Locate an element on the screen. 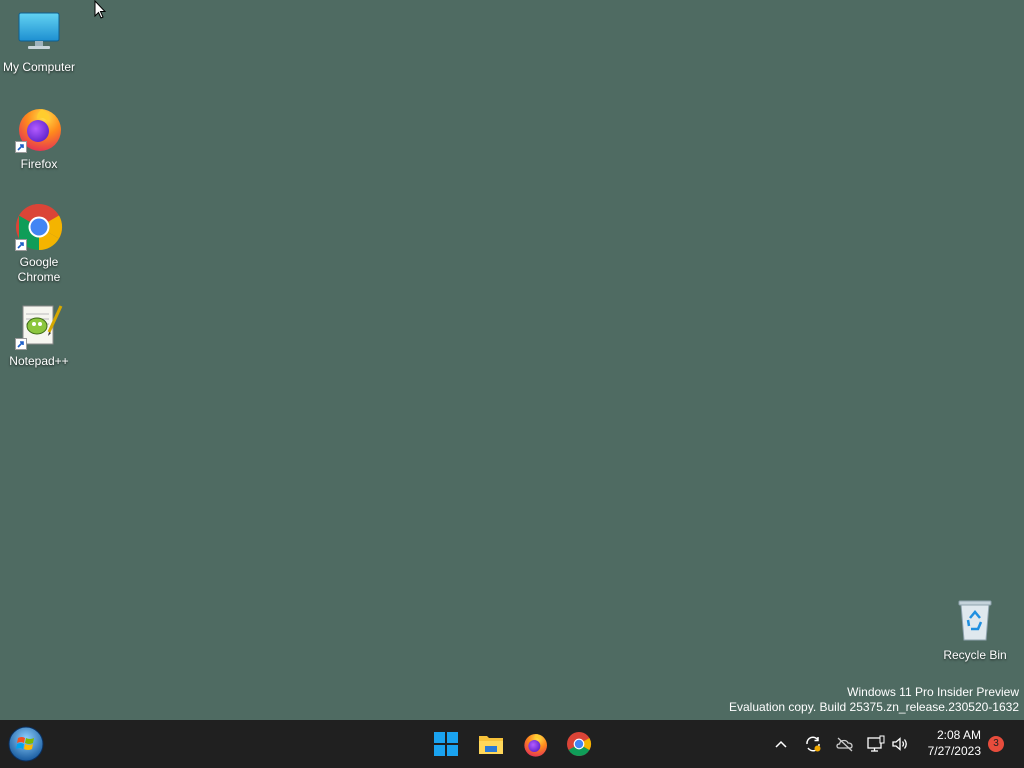 This screenshot has height=768, width=1024. desktop-icon-firefox: Firefox is located at coordinates (39, 138).